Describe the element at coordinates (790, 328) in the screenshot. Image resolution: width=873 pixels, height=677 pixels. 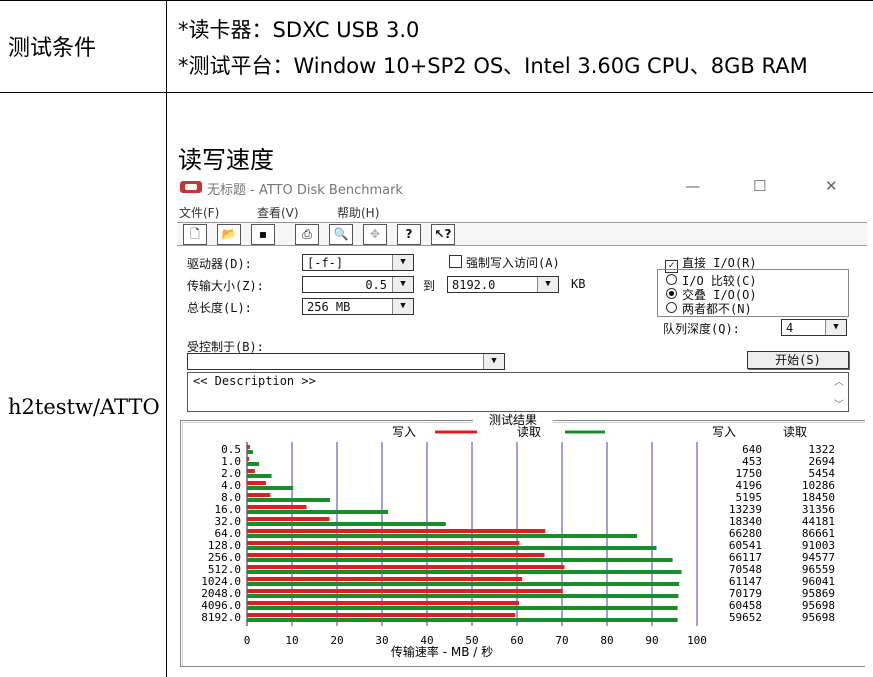
I see `queue-depth-value: 4` at that location.